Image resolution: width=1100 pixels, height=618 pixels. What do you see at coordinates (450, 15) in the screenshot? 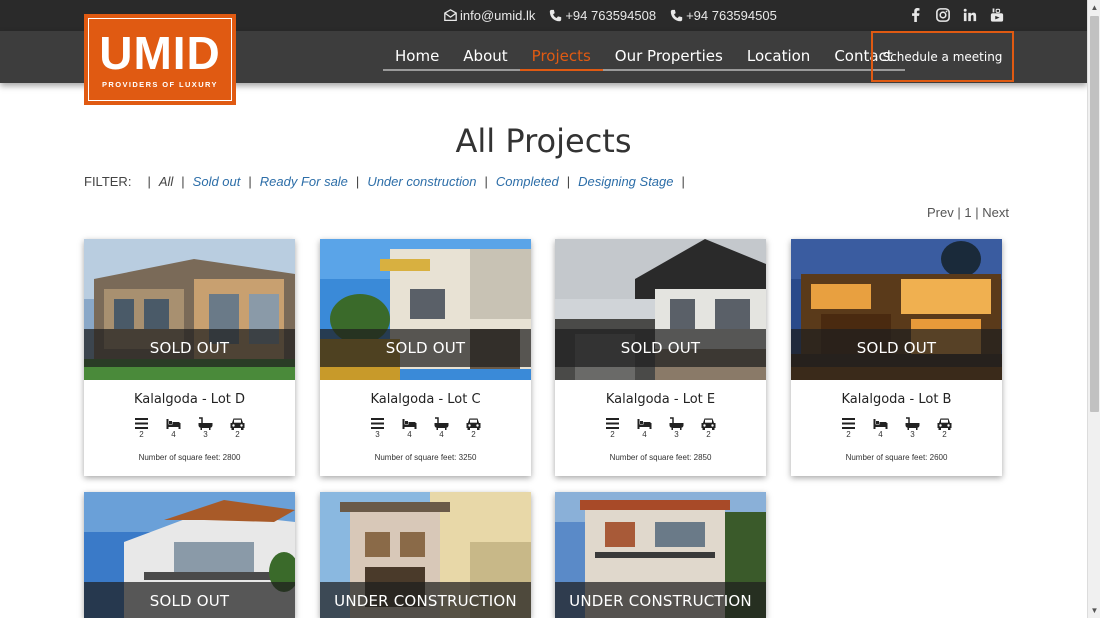
I see `envelope-icon` at bounding box center [450, 15].